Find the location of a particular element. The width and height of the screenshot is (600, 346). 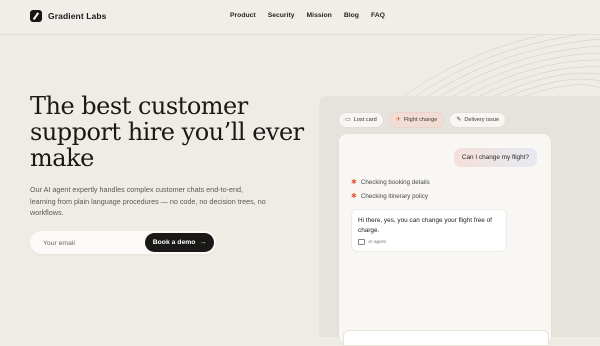

agent-step: ✱ Checking booking details is located at coordinates (390, 182).